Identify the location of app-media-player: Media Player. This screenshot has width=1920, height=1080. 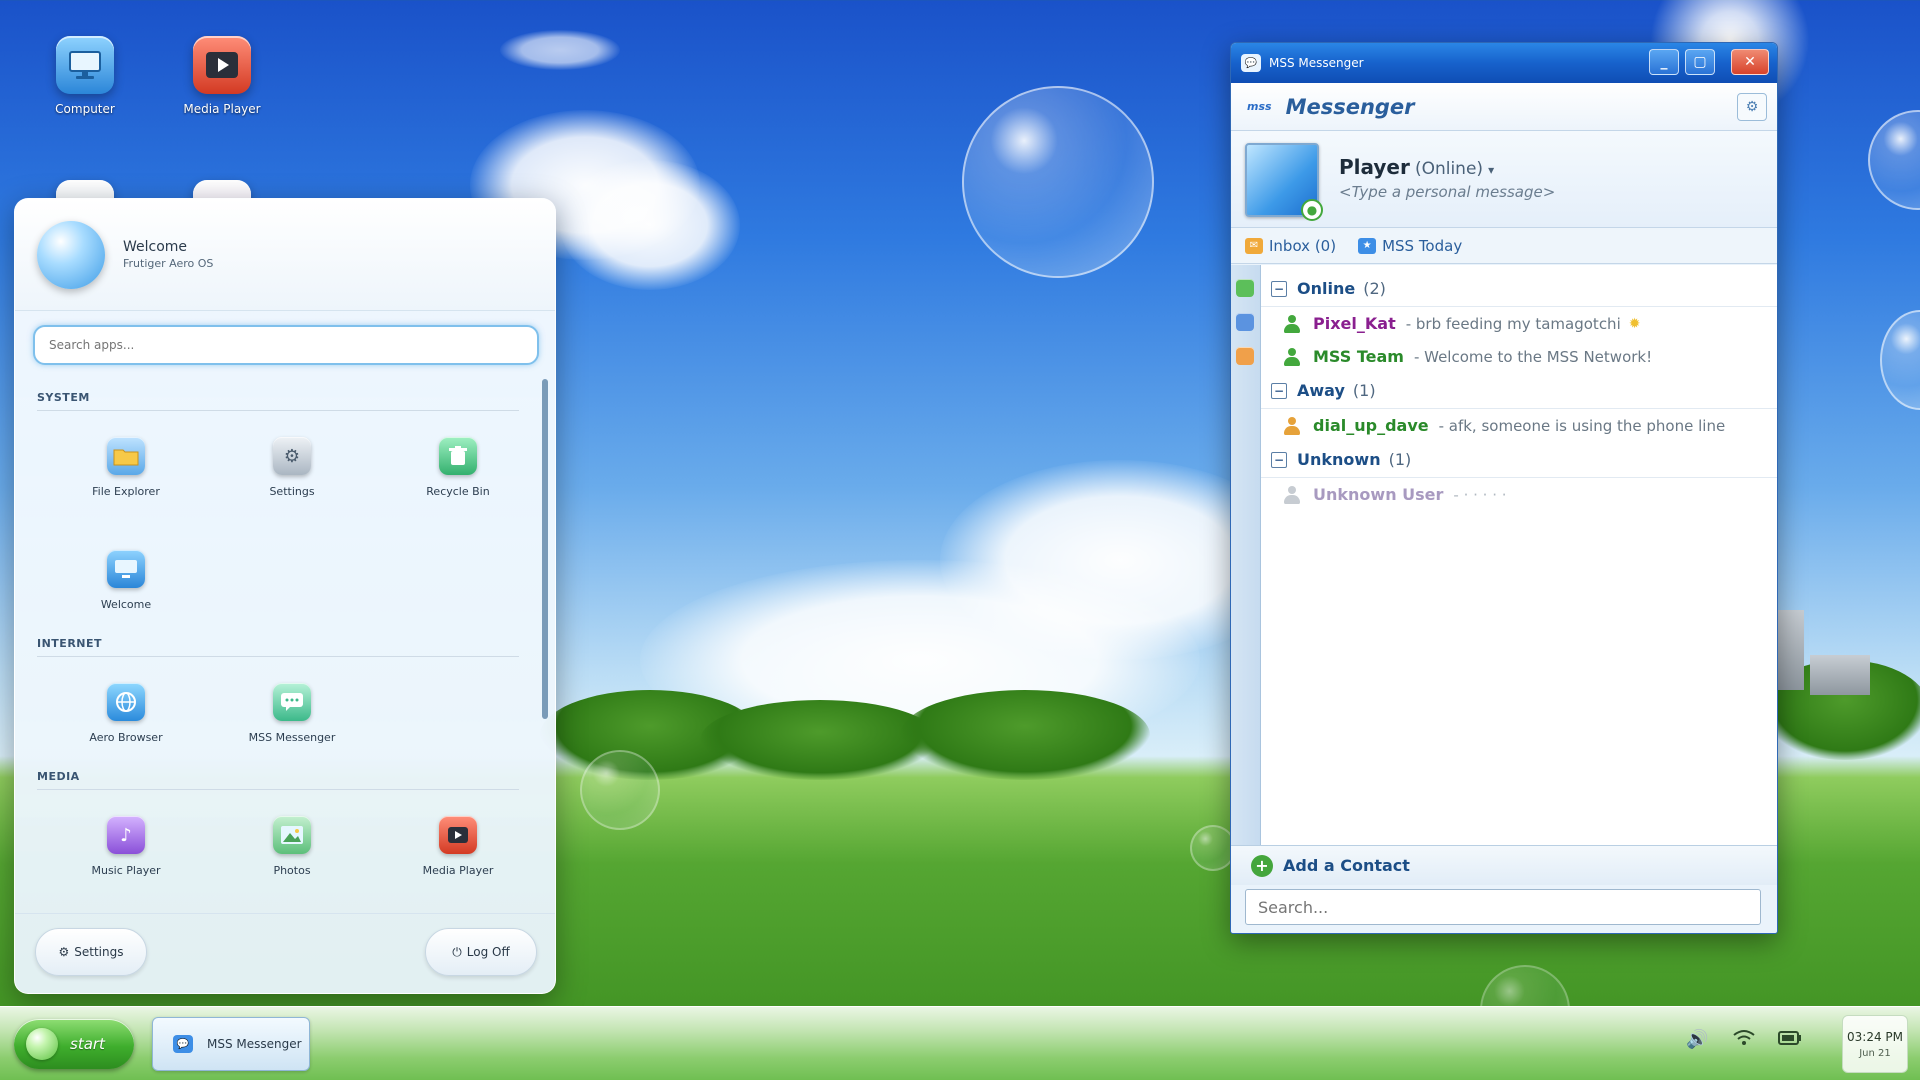
(458, 846).